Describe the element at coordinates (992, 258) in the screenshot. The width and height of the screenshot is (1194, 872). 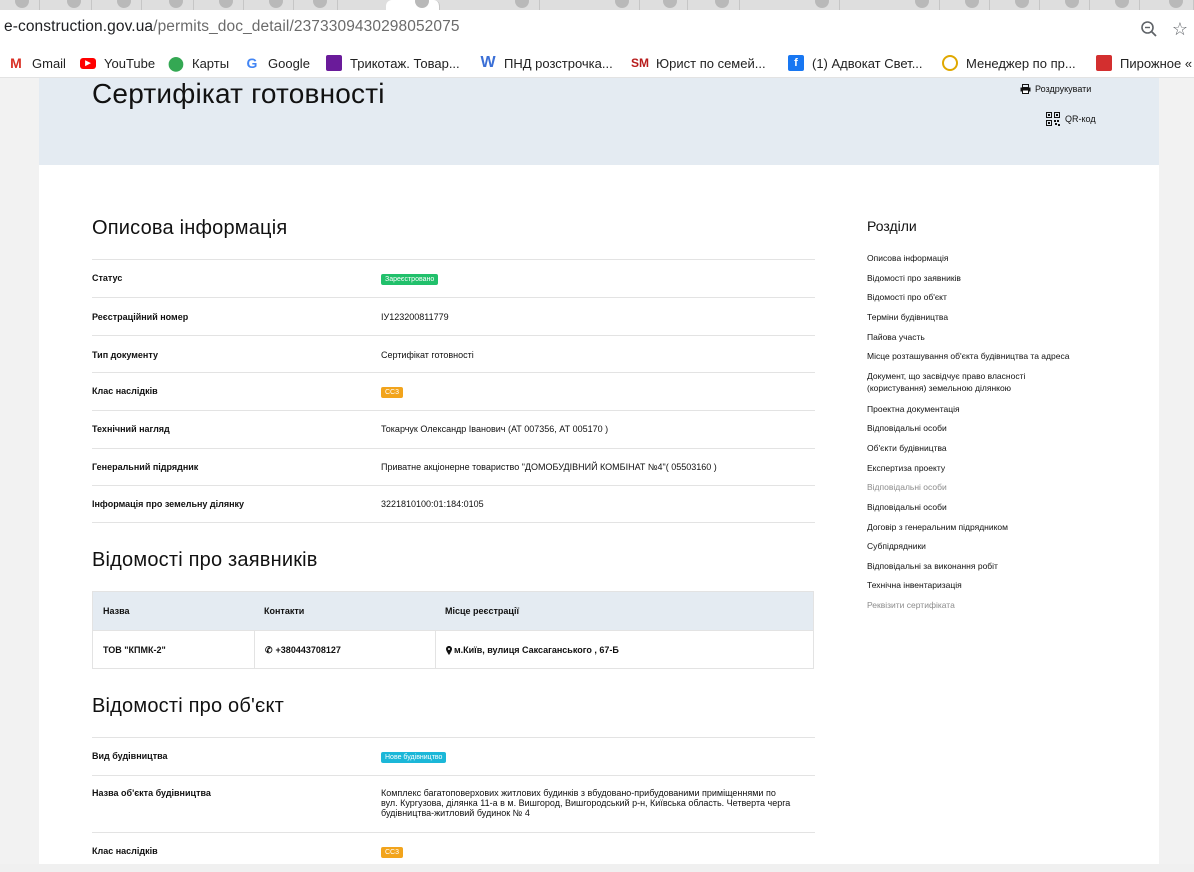
I see `sidebar-item-descriptive: Описова інформація` at that location.